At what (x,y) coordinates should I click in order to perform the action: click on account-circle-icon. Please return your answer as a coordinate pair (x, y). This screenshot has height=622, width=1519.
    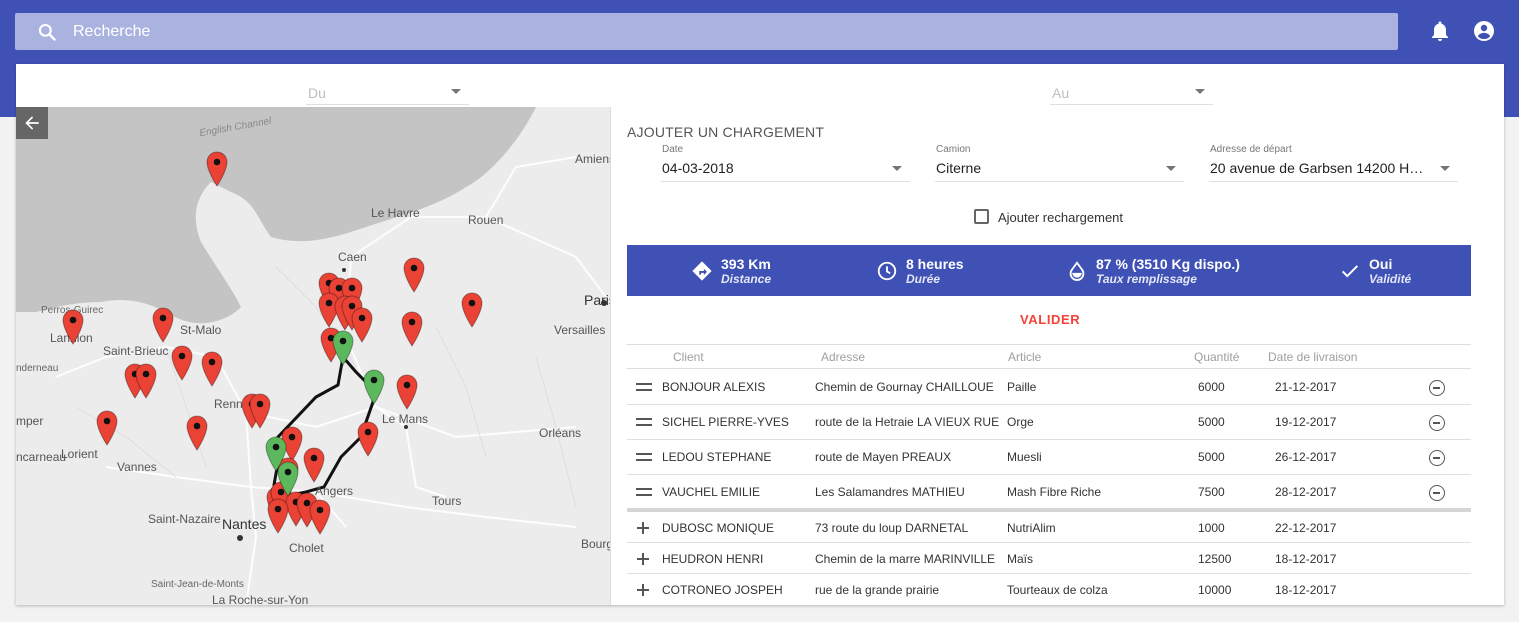
    Looking at the image, I should click on (1484, 31).